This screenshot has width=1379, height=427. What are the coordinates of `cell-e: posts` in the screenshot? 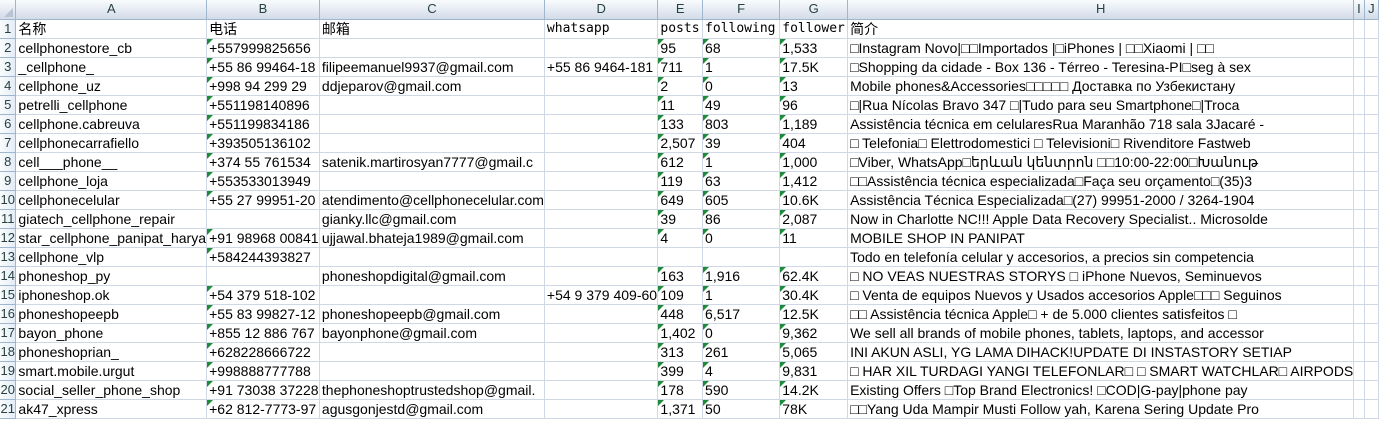 It's located at (680, 29).